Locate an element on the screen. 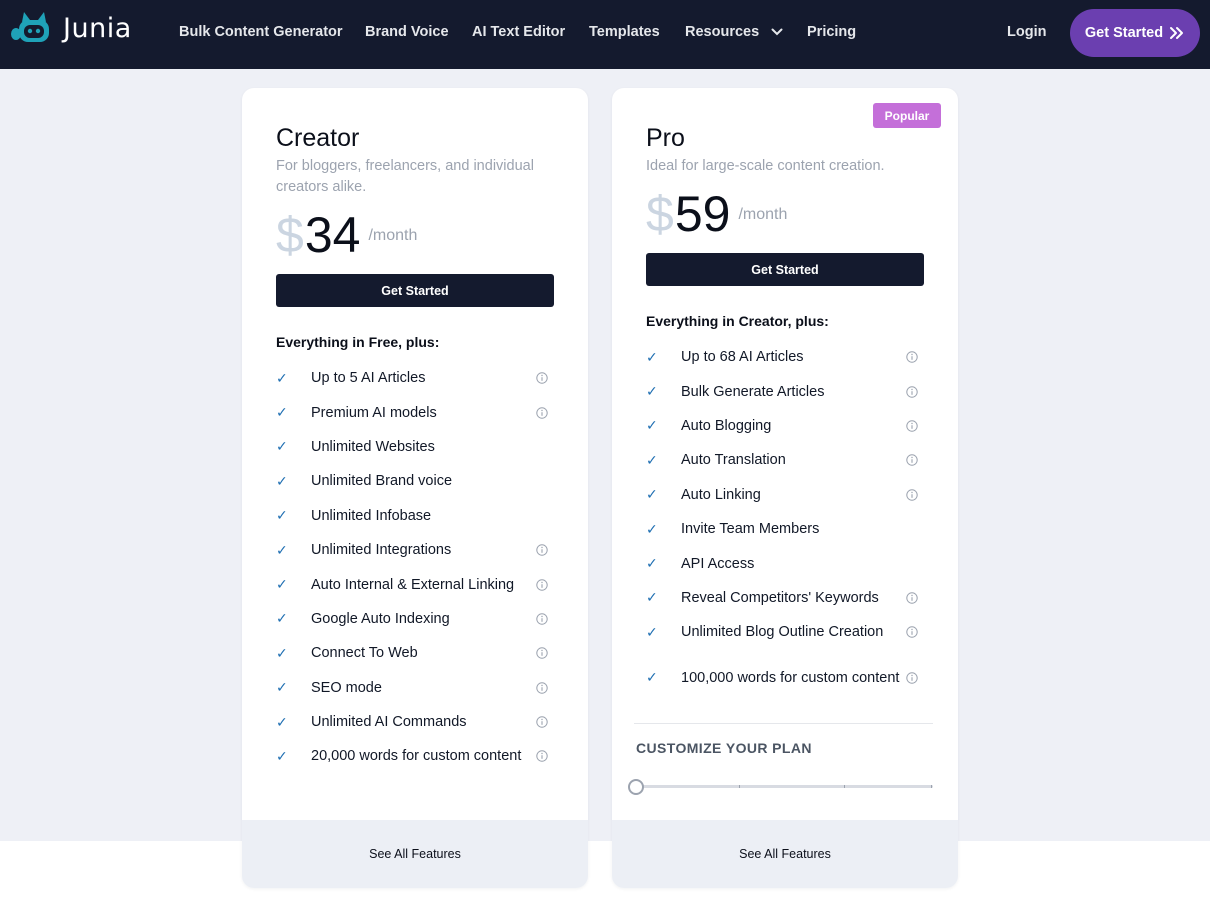 Image resolution: width=1210 pixels, height=908 pixels. feature-label: Reveal Competitors' Keywords is located at coordinates (780, 597).